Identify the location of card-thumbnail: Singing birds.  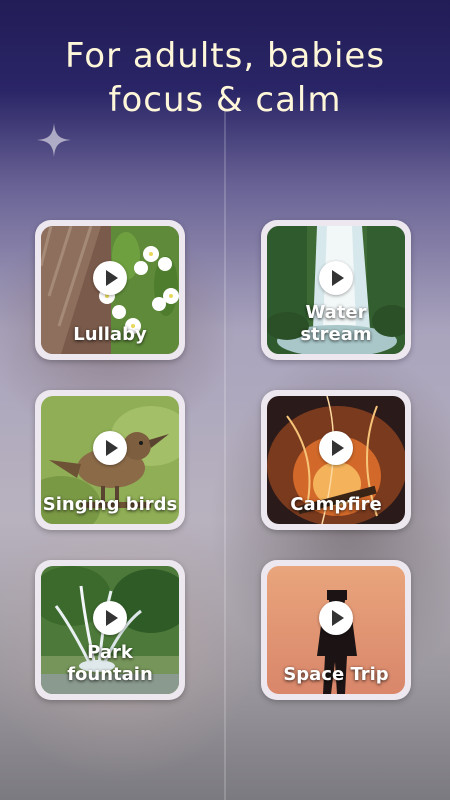
(110, 460).